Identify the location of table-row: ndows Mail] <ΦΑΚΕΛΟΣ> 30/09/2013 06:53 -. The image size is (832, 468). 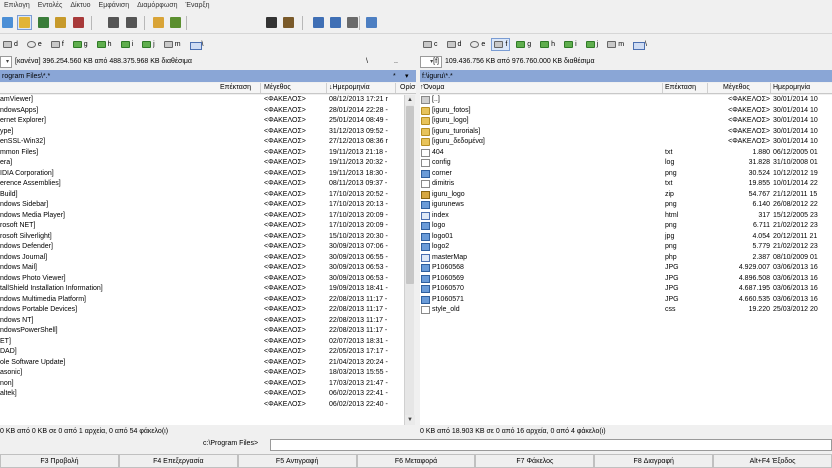
(202, 268).